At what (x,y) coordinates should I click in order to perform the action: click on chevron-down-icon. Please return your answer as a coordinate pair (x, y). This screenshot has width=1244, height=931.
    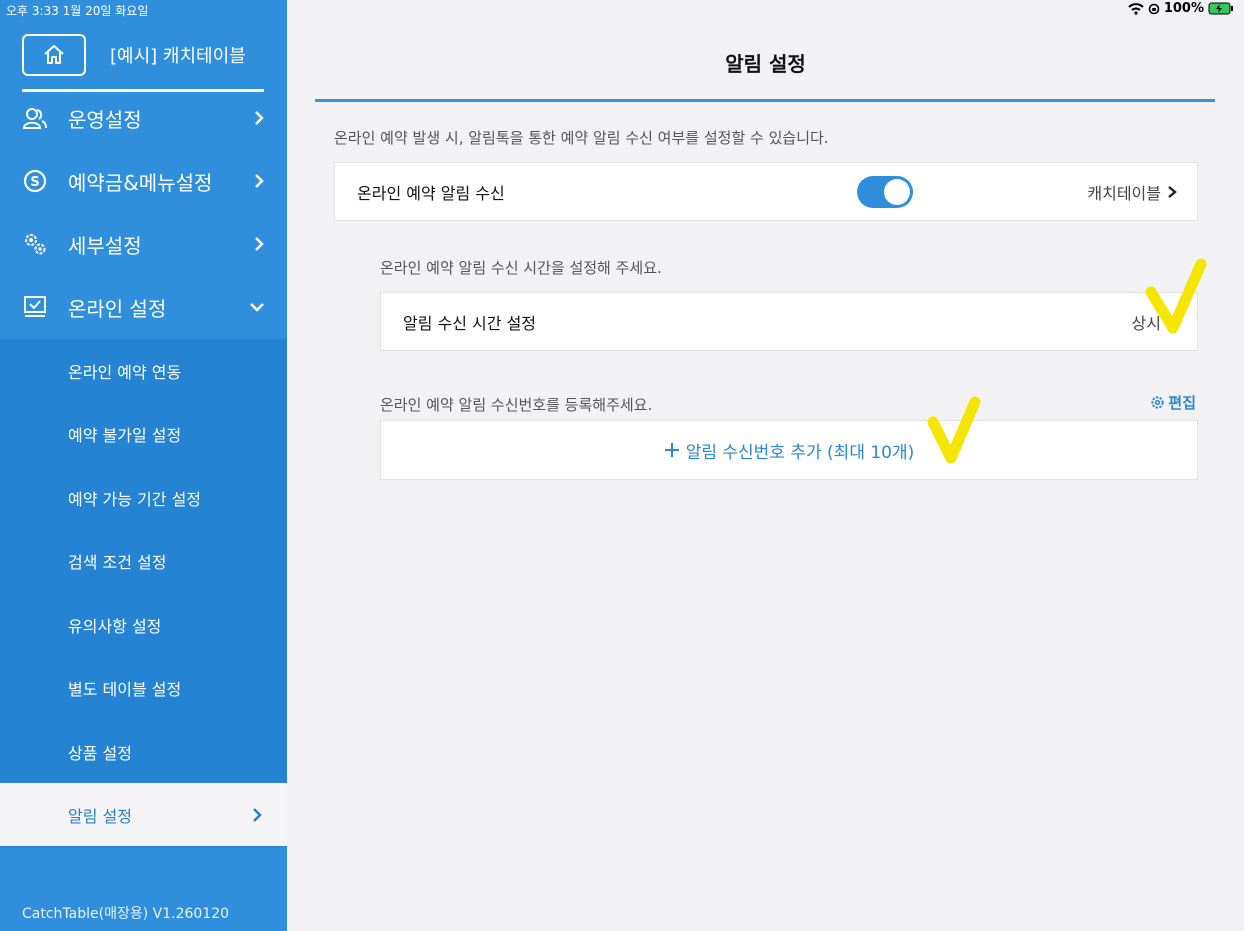
    Looking at the image, I should click on (257, 307).